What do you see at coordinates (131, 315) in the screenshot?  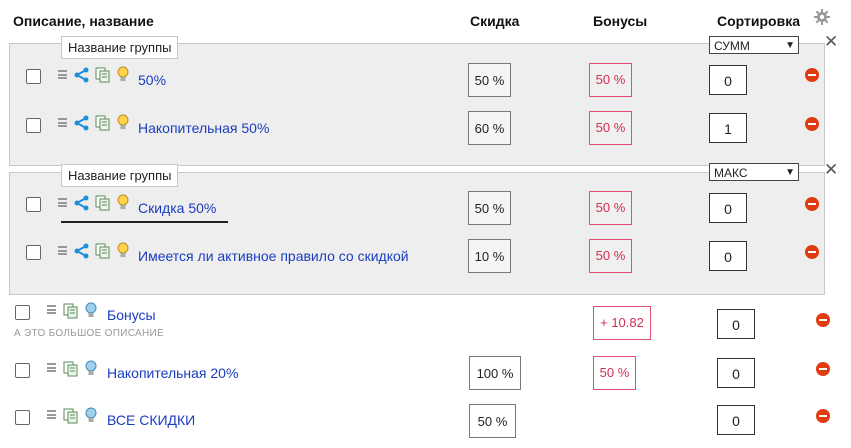 I see `row-name-link: Бонусы` at bounding box center [131, 315].